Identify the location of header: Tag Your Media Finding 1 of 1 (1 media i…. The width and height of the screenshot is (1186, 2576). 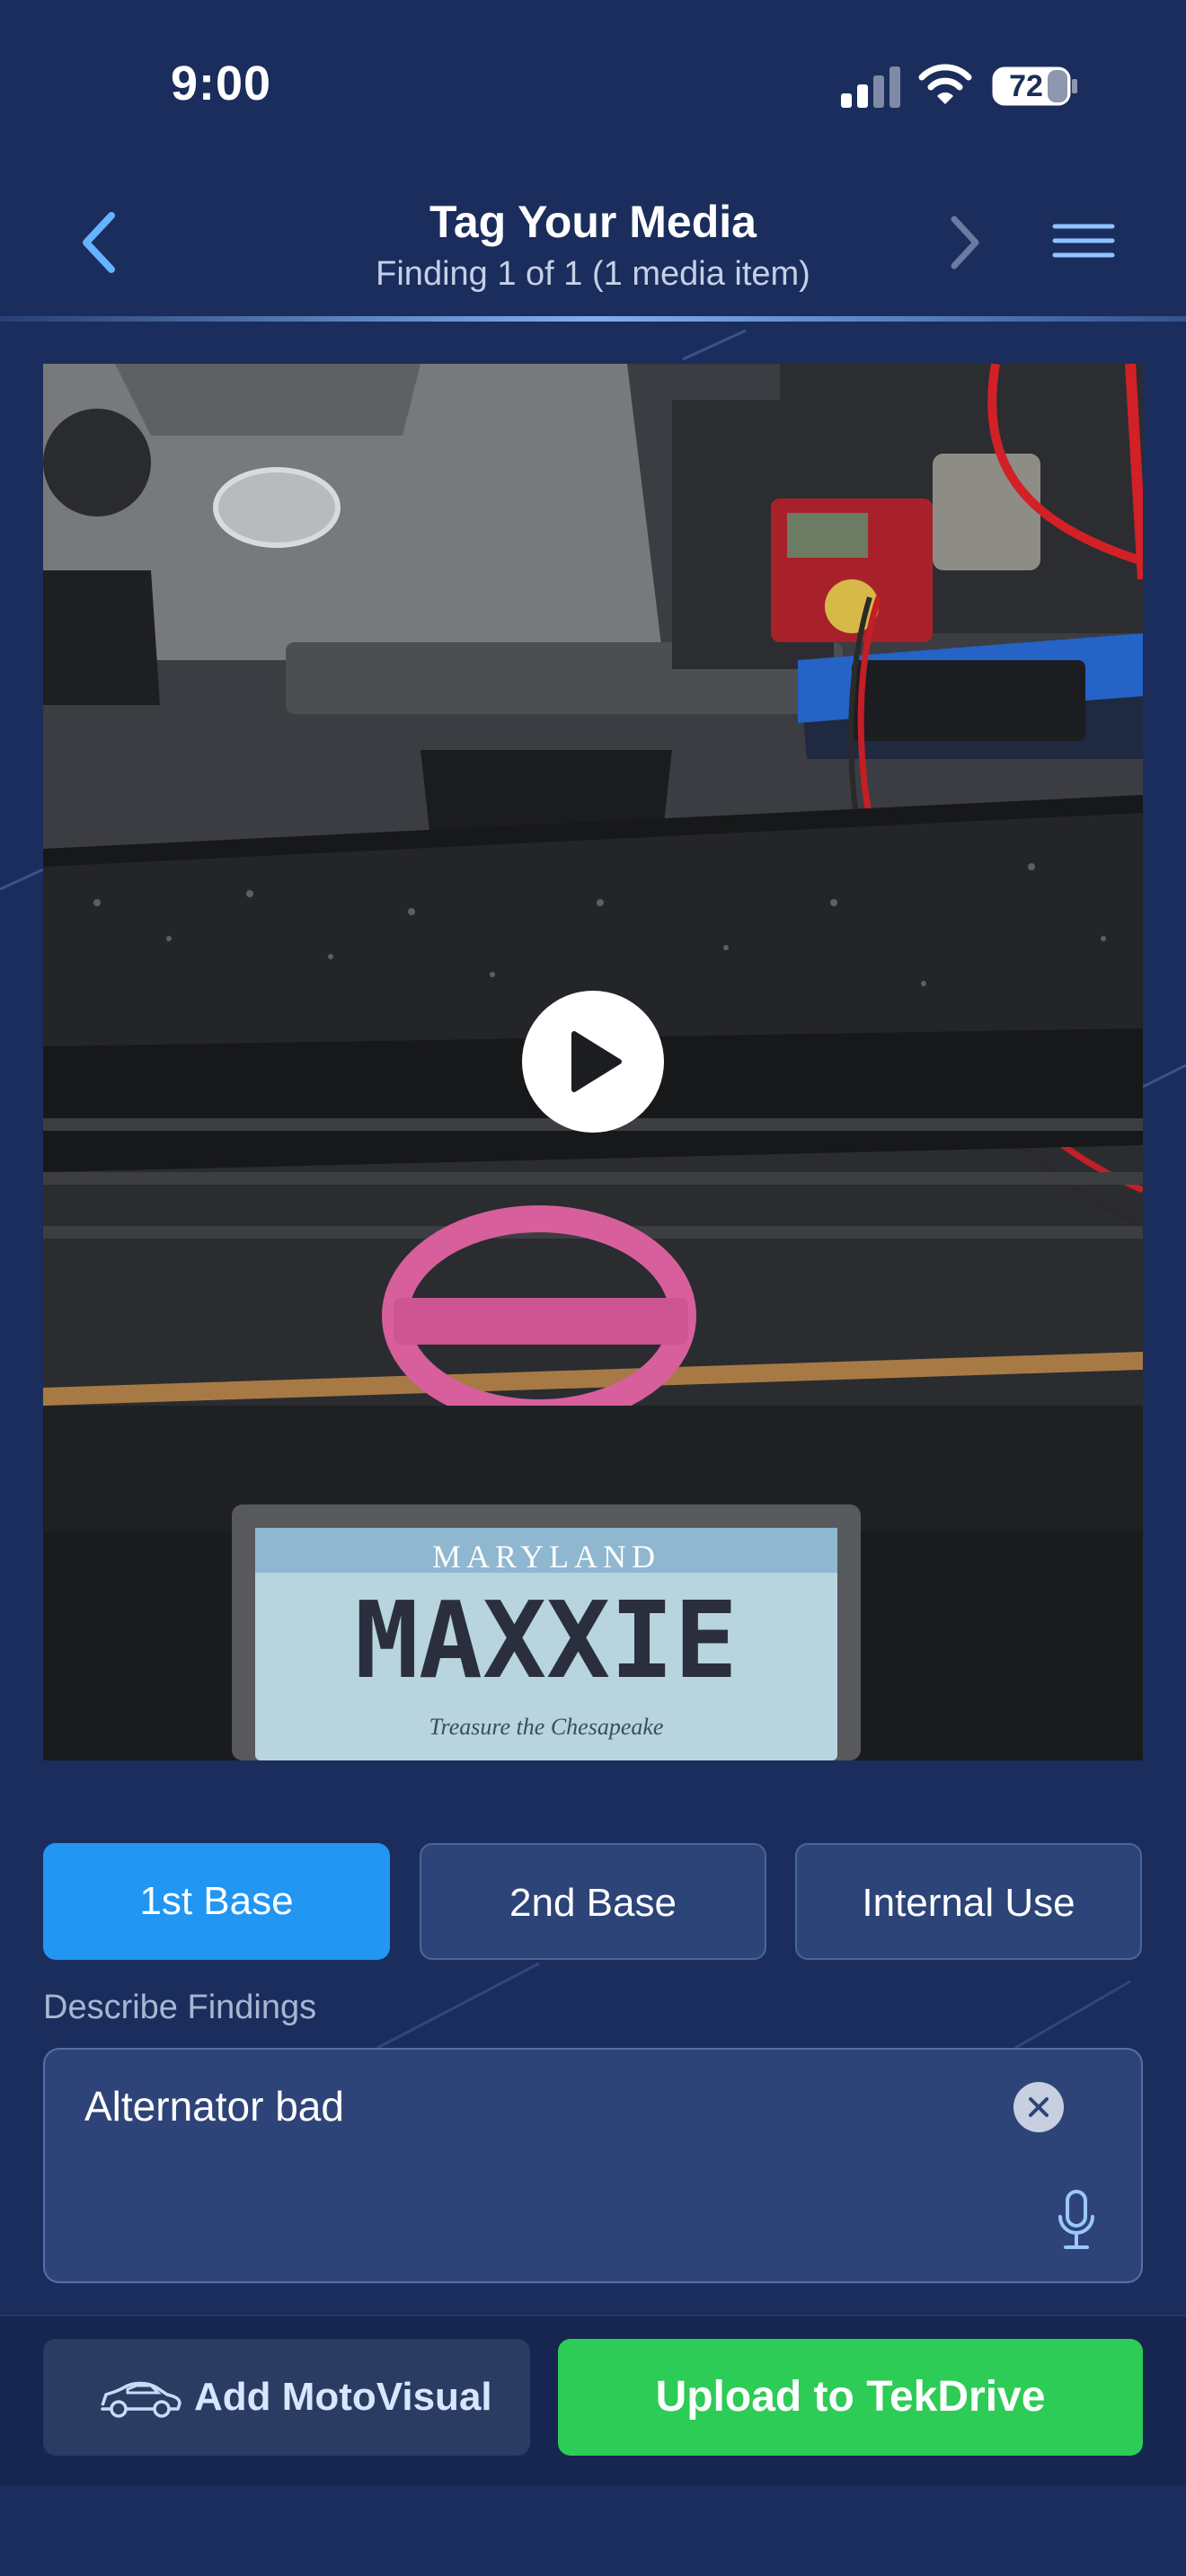
(593, 247).